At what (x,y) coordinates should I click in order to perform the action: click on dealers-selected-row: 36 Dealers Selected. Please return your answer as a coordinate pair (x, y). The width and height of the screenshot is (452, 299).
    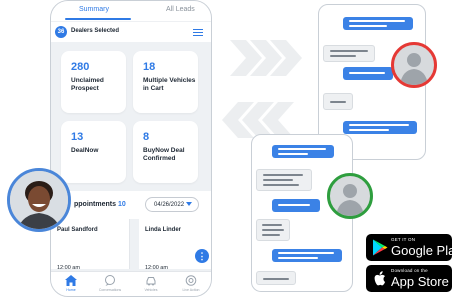
    Looking at the image, I should click on (131, 31).